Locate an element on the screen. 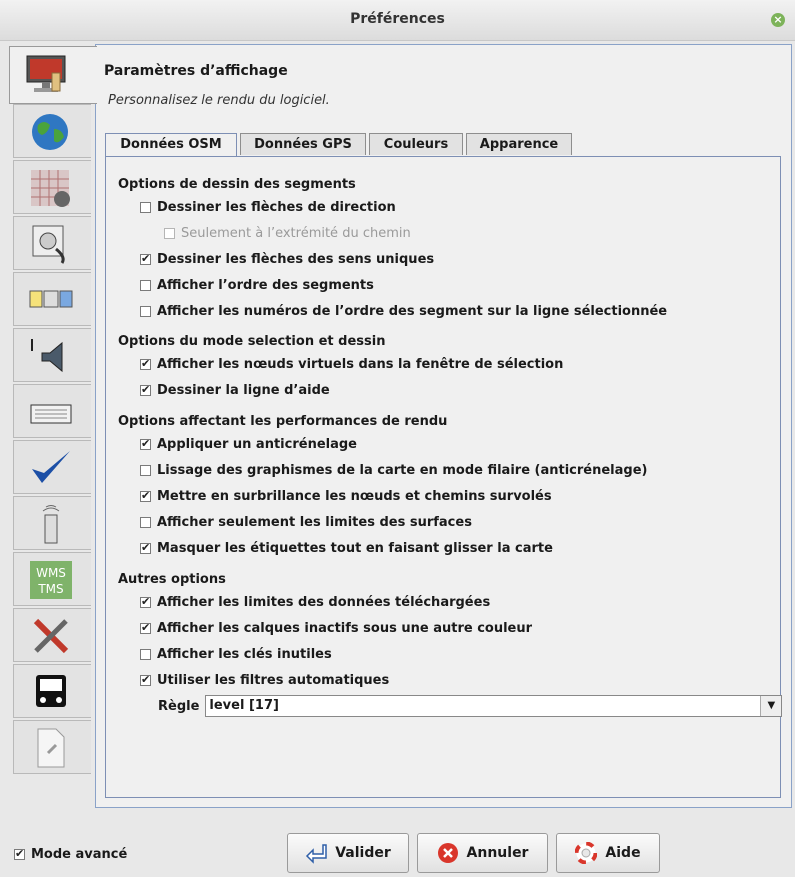  panel-title: Paramètres d’affichage is located at coordinates (196, 71).